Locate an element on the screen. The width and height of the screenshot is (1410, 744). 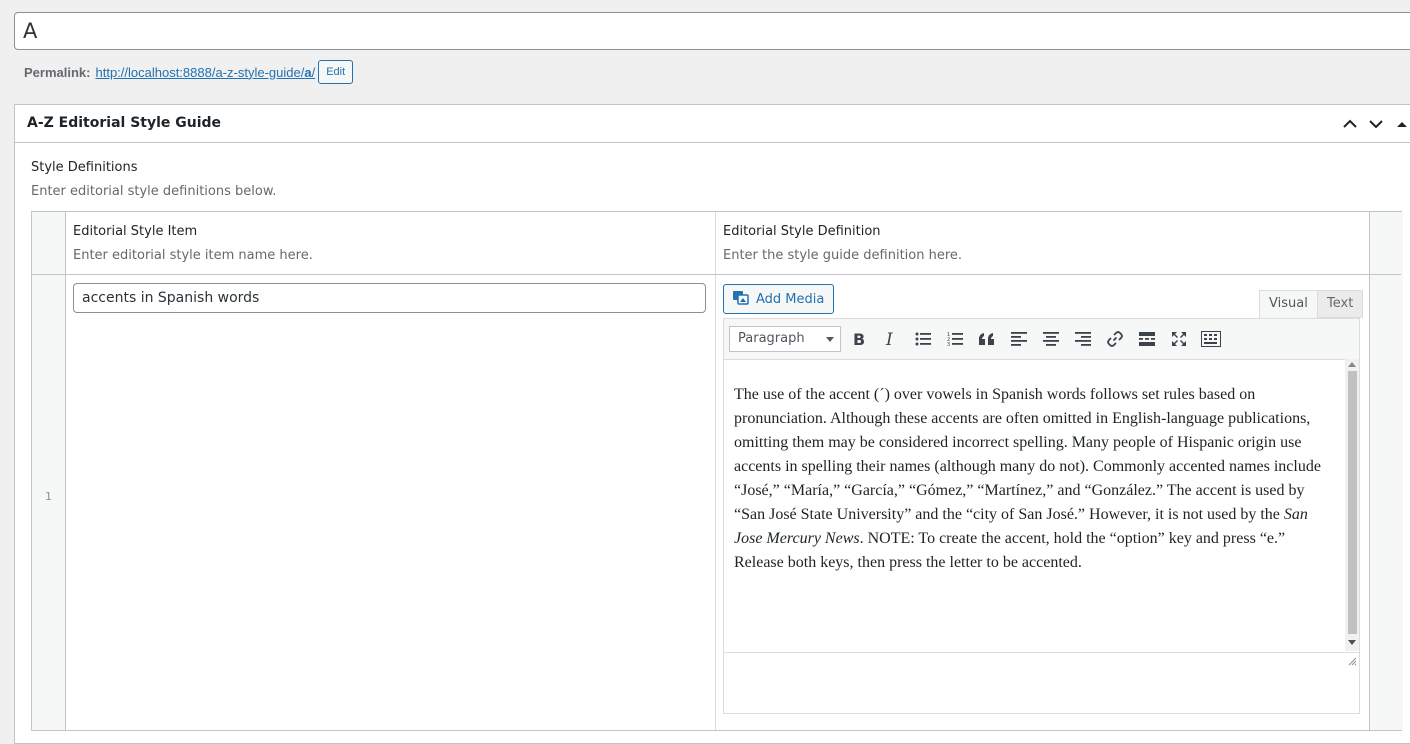
scroll-up-icon is located at coordinates (1352, 364).